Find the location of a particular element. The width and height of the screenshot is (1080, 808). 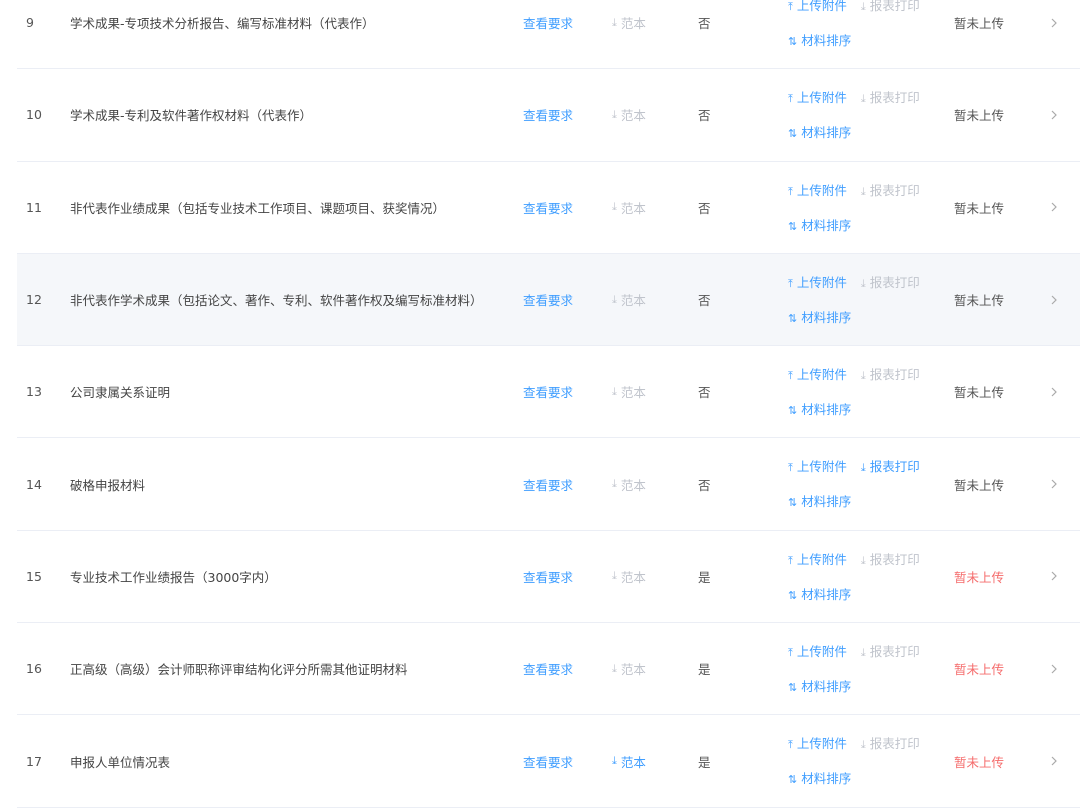

table-row: 14 破格申报材料 查看要求 ⤓ 范本 否 ⤒ 上传附件 ⤓ 报表打印 ⇅ 材料排序 is located at coordinates (548, 484).